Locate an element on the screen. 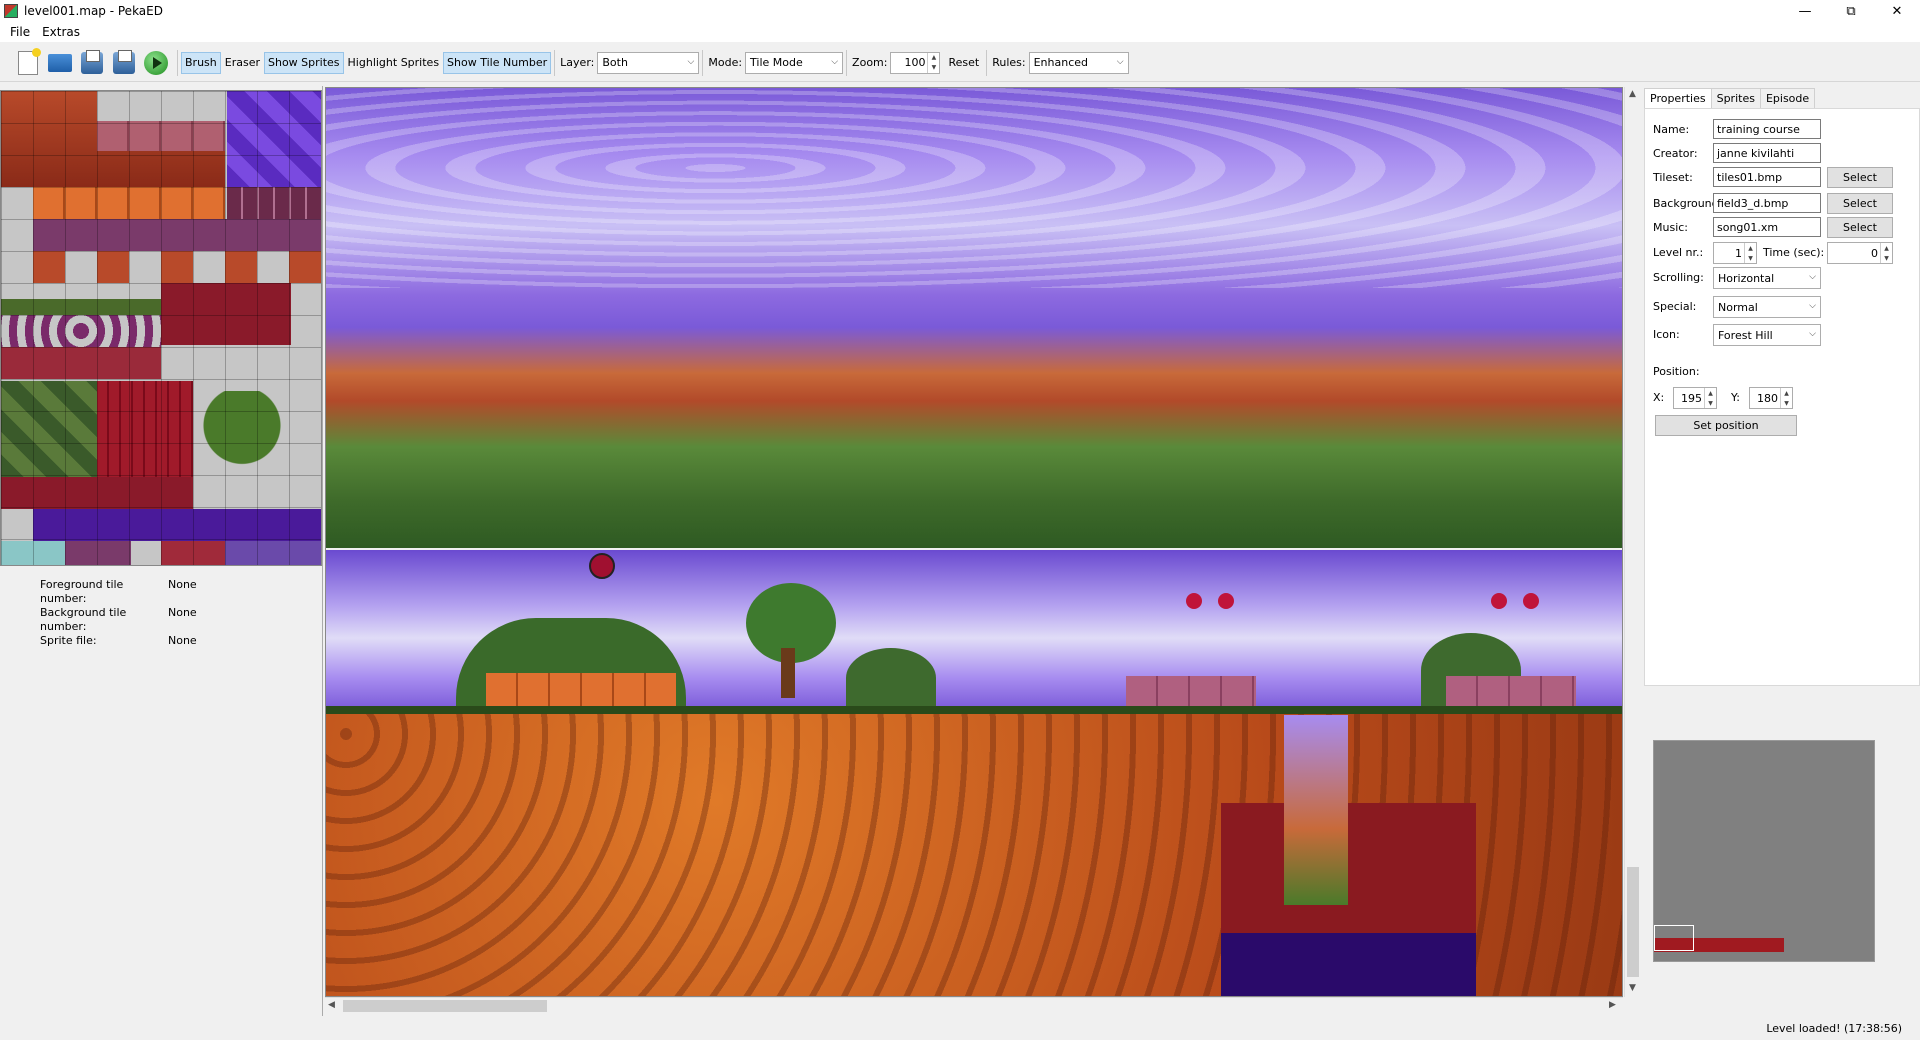 This screenshot has height=1040, width=1920. rules-select-value: Enhanced is located at coordinates (1060, 62).